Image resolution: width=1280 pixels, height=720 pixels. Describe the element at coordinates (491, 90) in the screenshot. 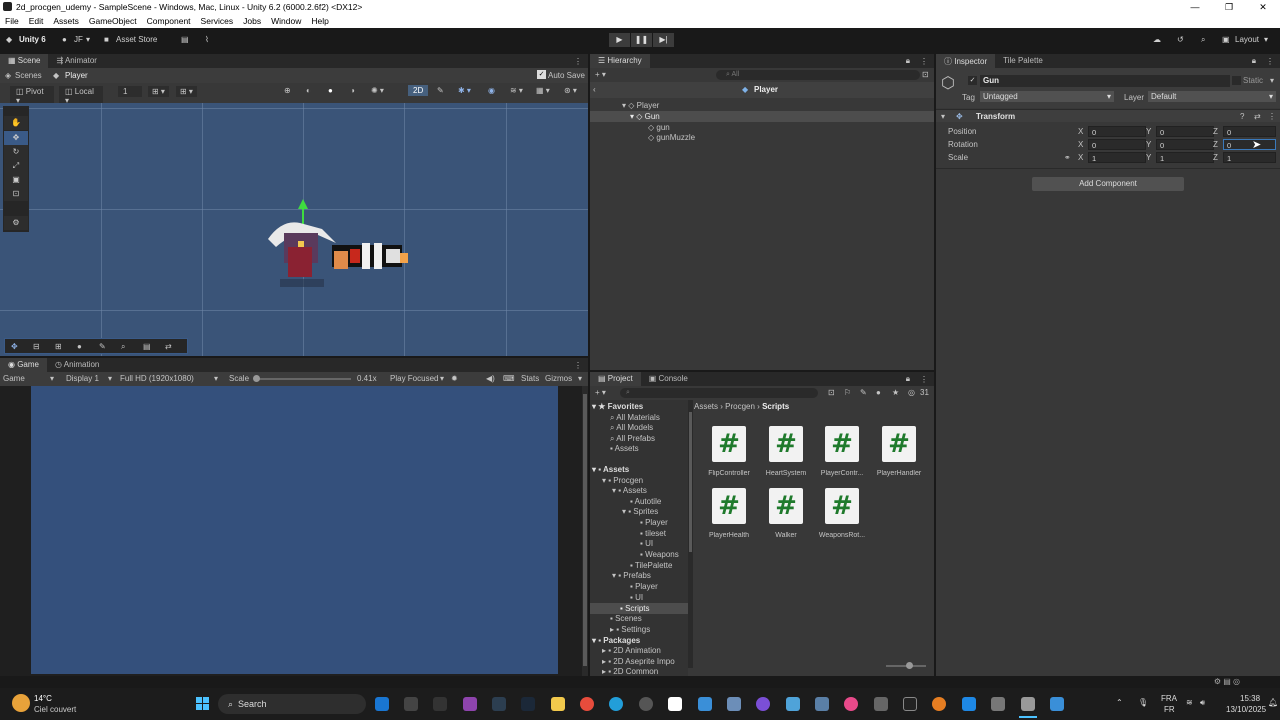

I see `visibility-icon: ◉` at that location.